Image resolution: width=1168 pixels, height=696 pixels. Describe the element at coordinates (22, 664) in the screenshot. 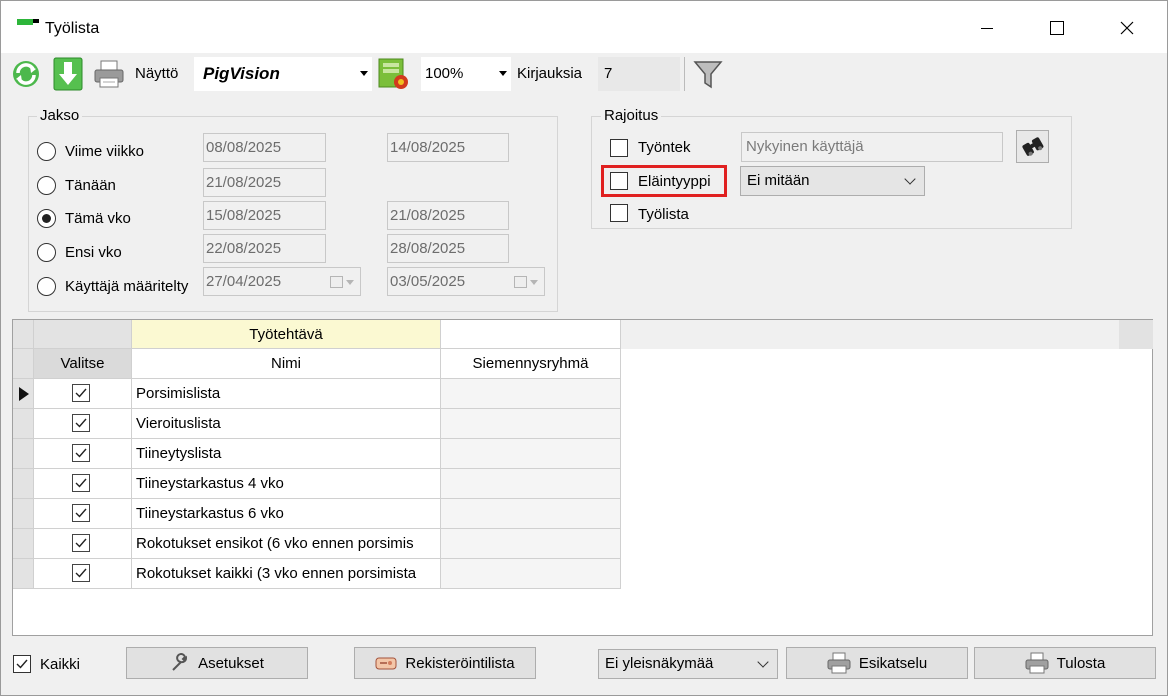

I see `select-all-checkbox` at that location.